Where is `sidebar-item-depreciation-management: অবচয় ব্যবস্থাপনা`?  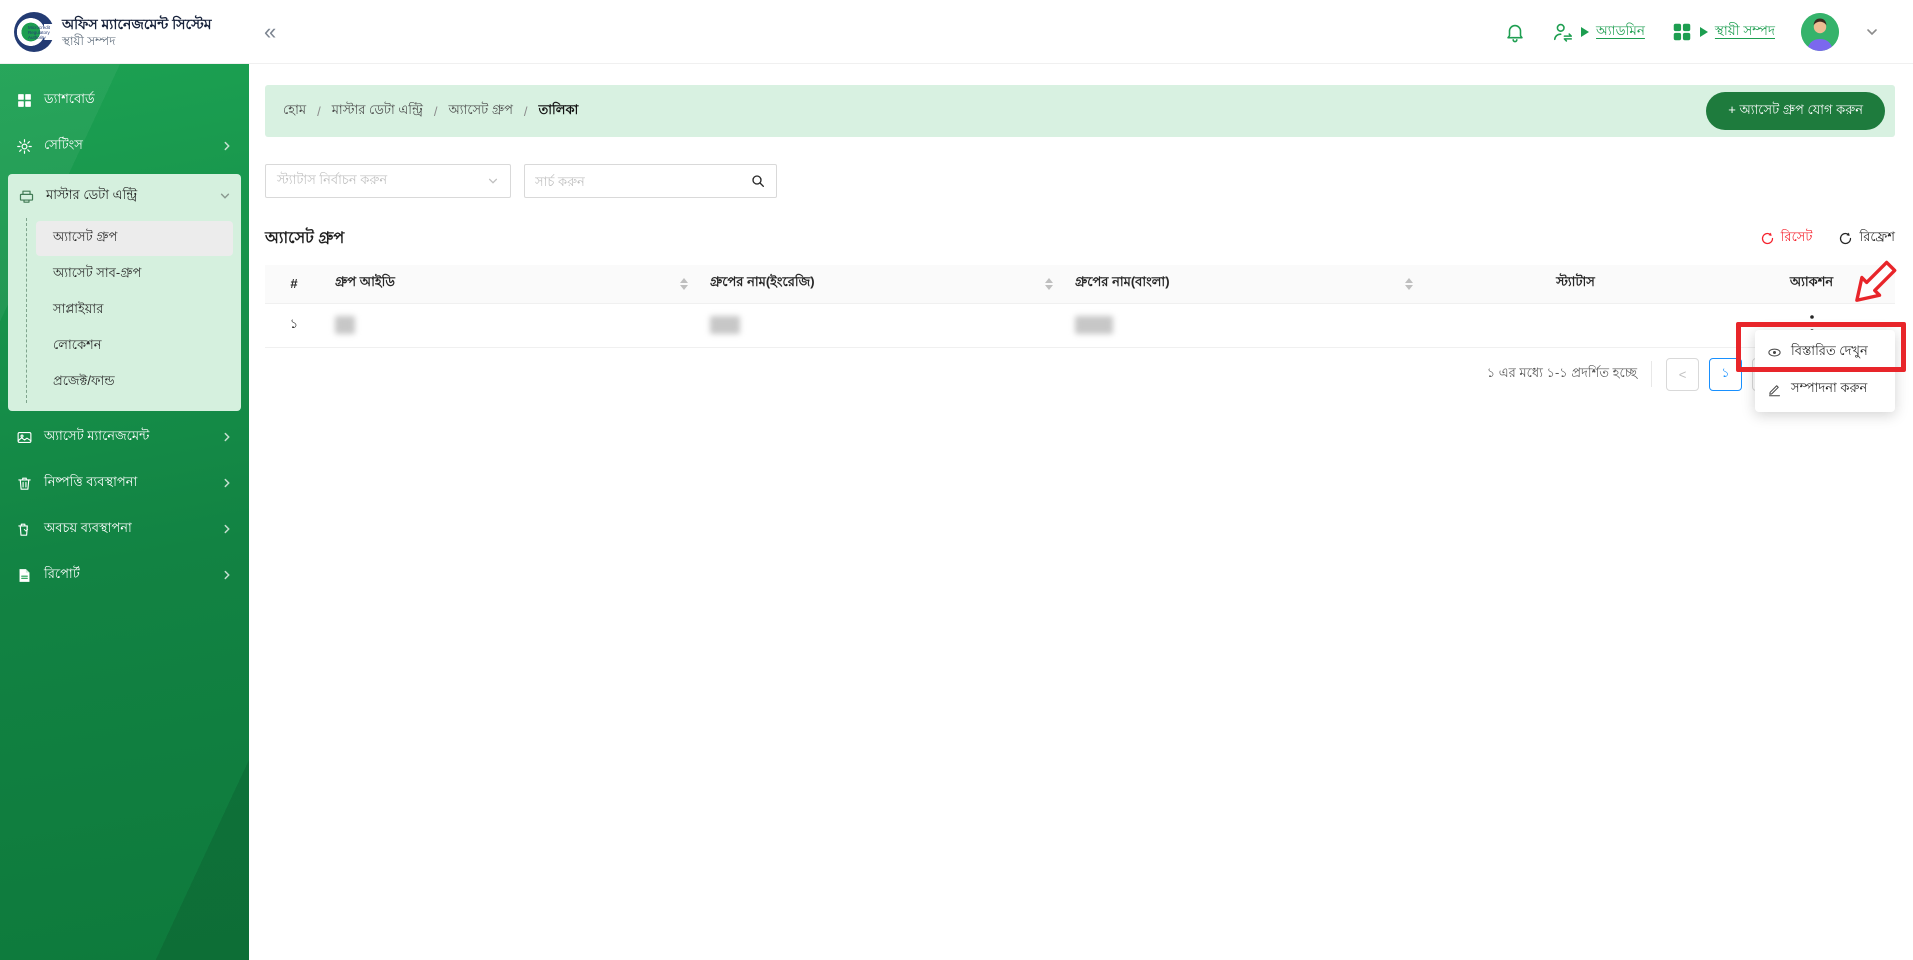 sidebar-item-depreciation-management: অবচয় ব্যবস্থাপনা is located at coordinates (124, 529).